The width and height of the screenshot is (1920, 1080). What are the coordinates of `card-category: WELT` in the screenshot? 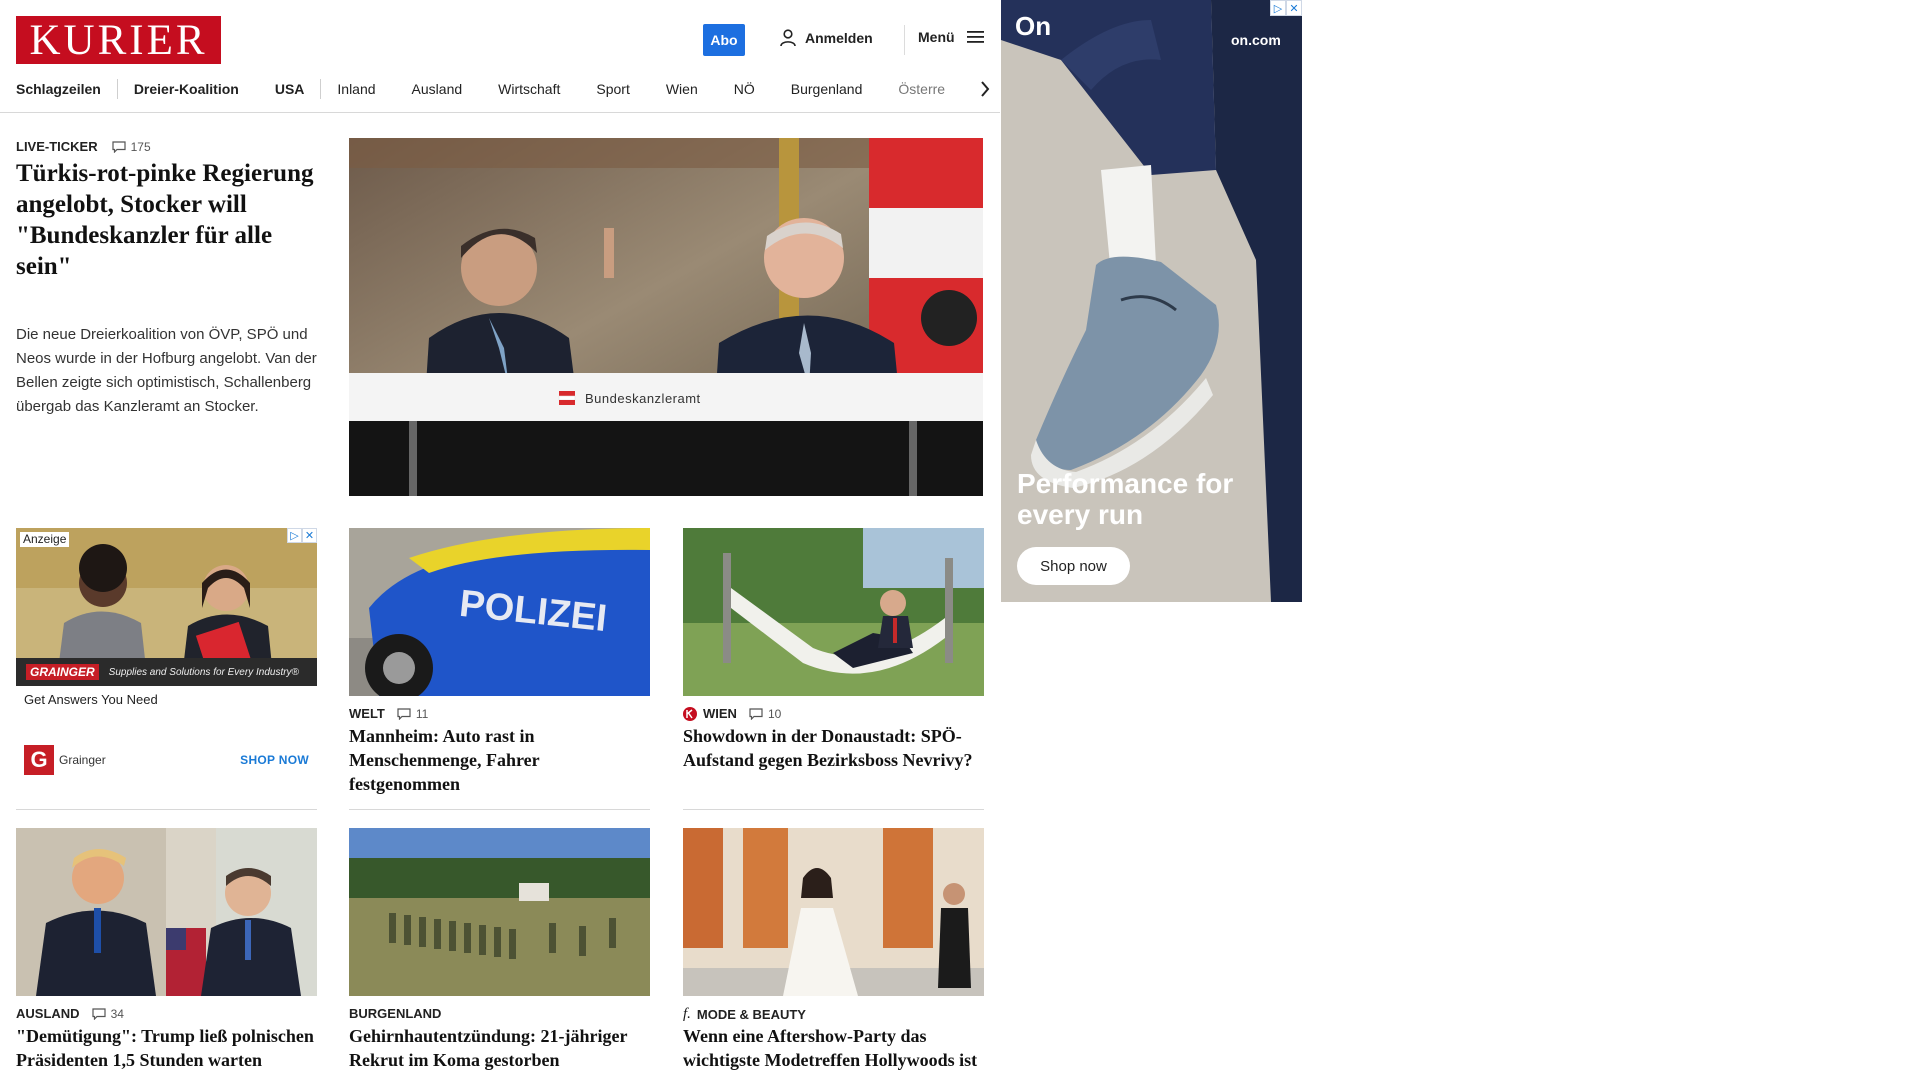 It's located at (367, 713).